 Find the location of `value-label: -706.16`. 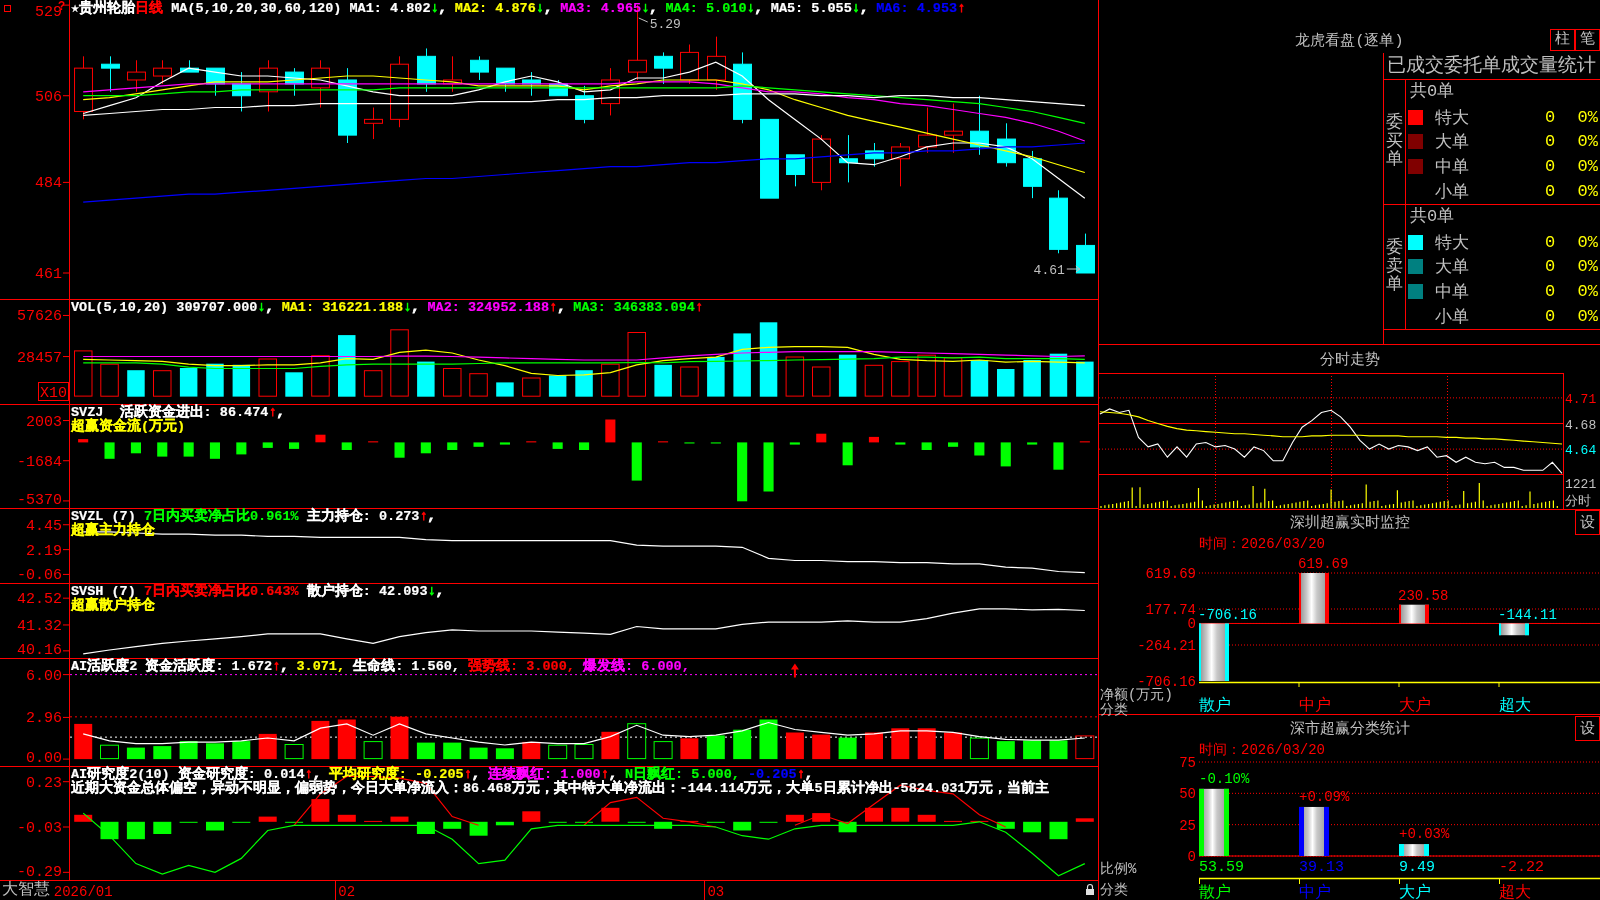

value-label: -706.16 is located at coordinates (1227, 615).